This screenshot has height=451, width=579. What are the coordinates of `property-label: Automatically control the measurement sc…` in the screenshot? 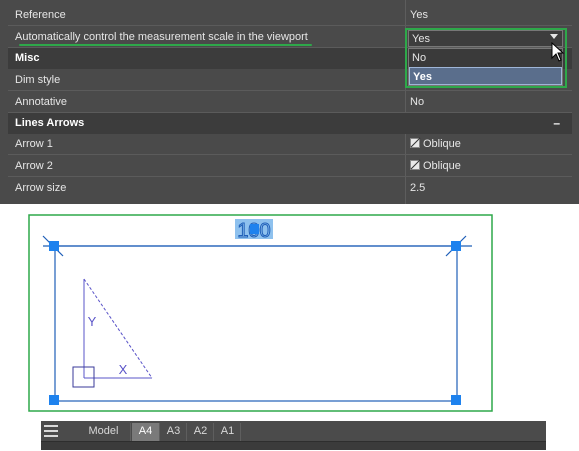 It's located at (161, 37).